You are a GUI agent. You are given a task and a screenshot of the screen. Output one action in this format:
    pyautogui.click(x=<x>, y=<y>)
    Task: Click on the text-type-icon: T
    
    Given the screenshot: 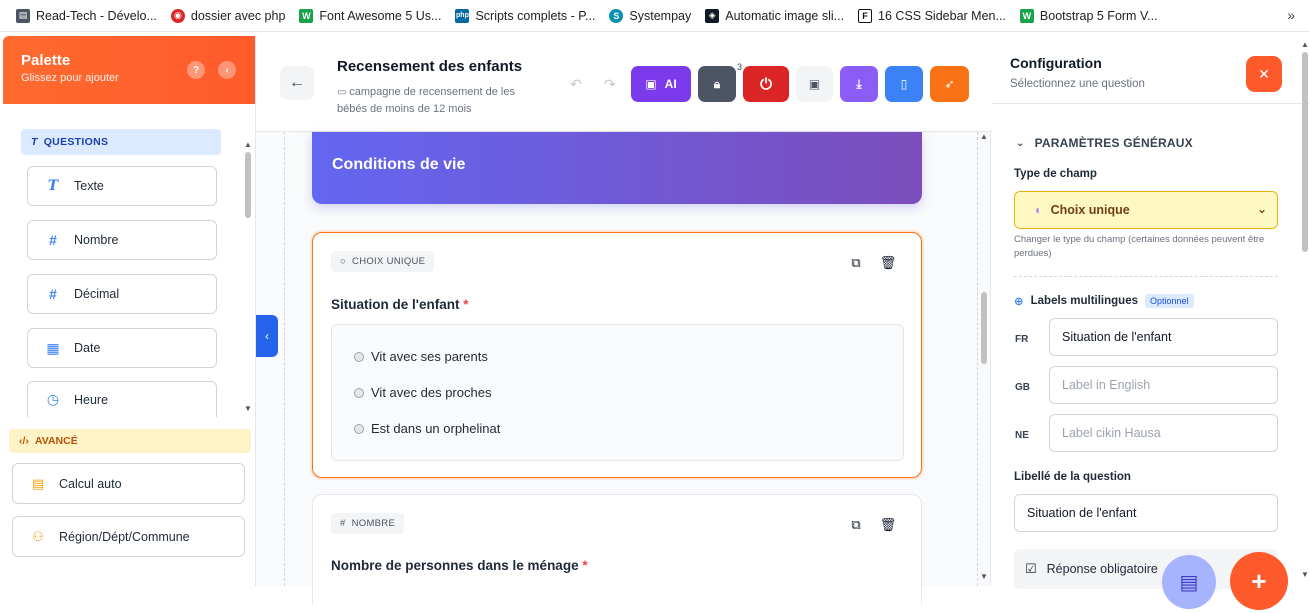 What is the action you would take?
    pyautogui.click(x=34, y=142)
    